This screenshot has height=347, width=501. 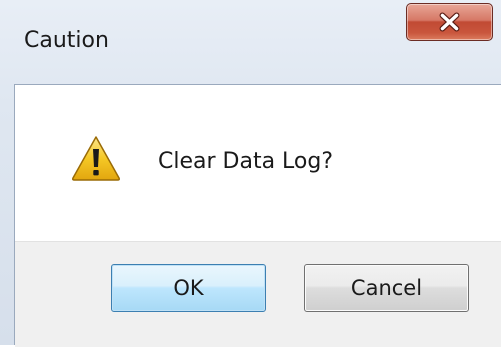 What do you see at coordinates (246, 161) in the screenshot?
I see `dialog-message: Clear Data Log?` at bounding box center [246, 161].